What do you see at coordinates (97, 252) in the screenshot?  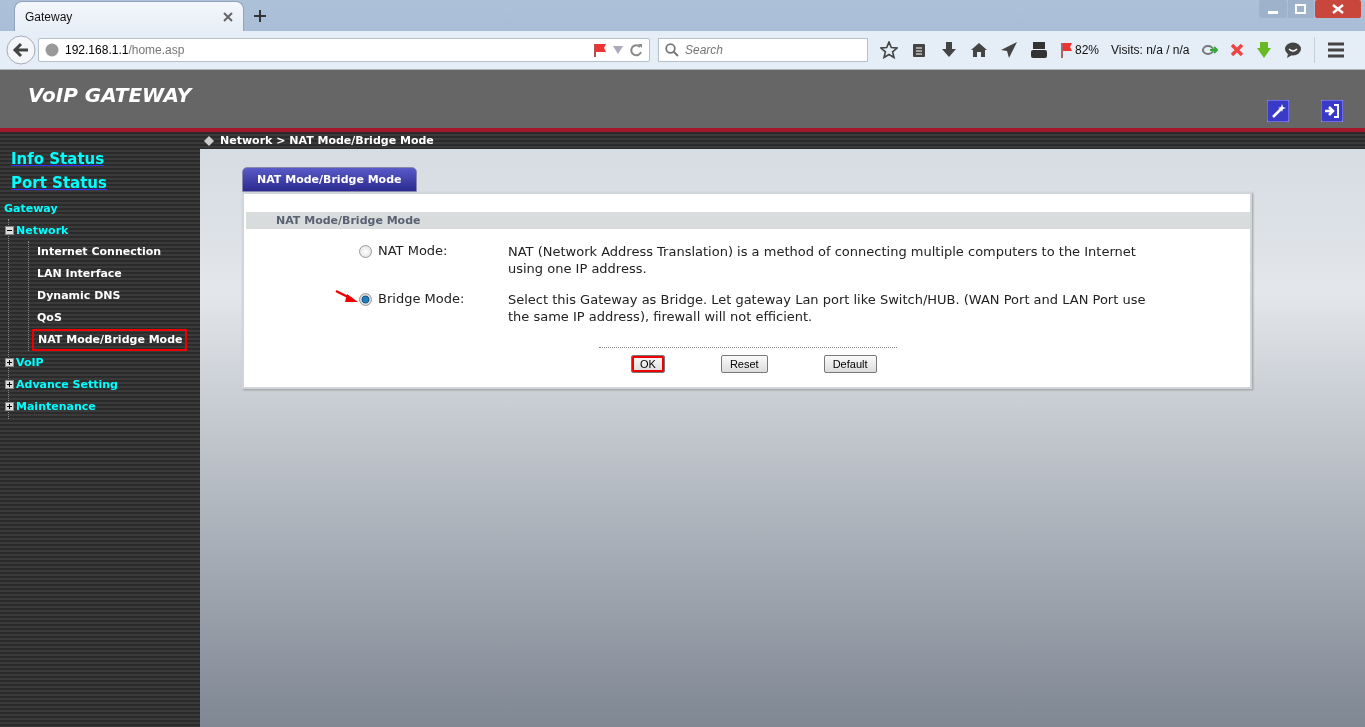 I see `tree-item: Internet Connection` at bounding box center [97, 252].